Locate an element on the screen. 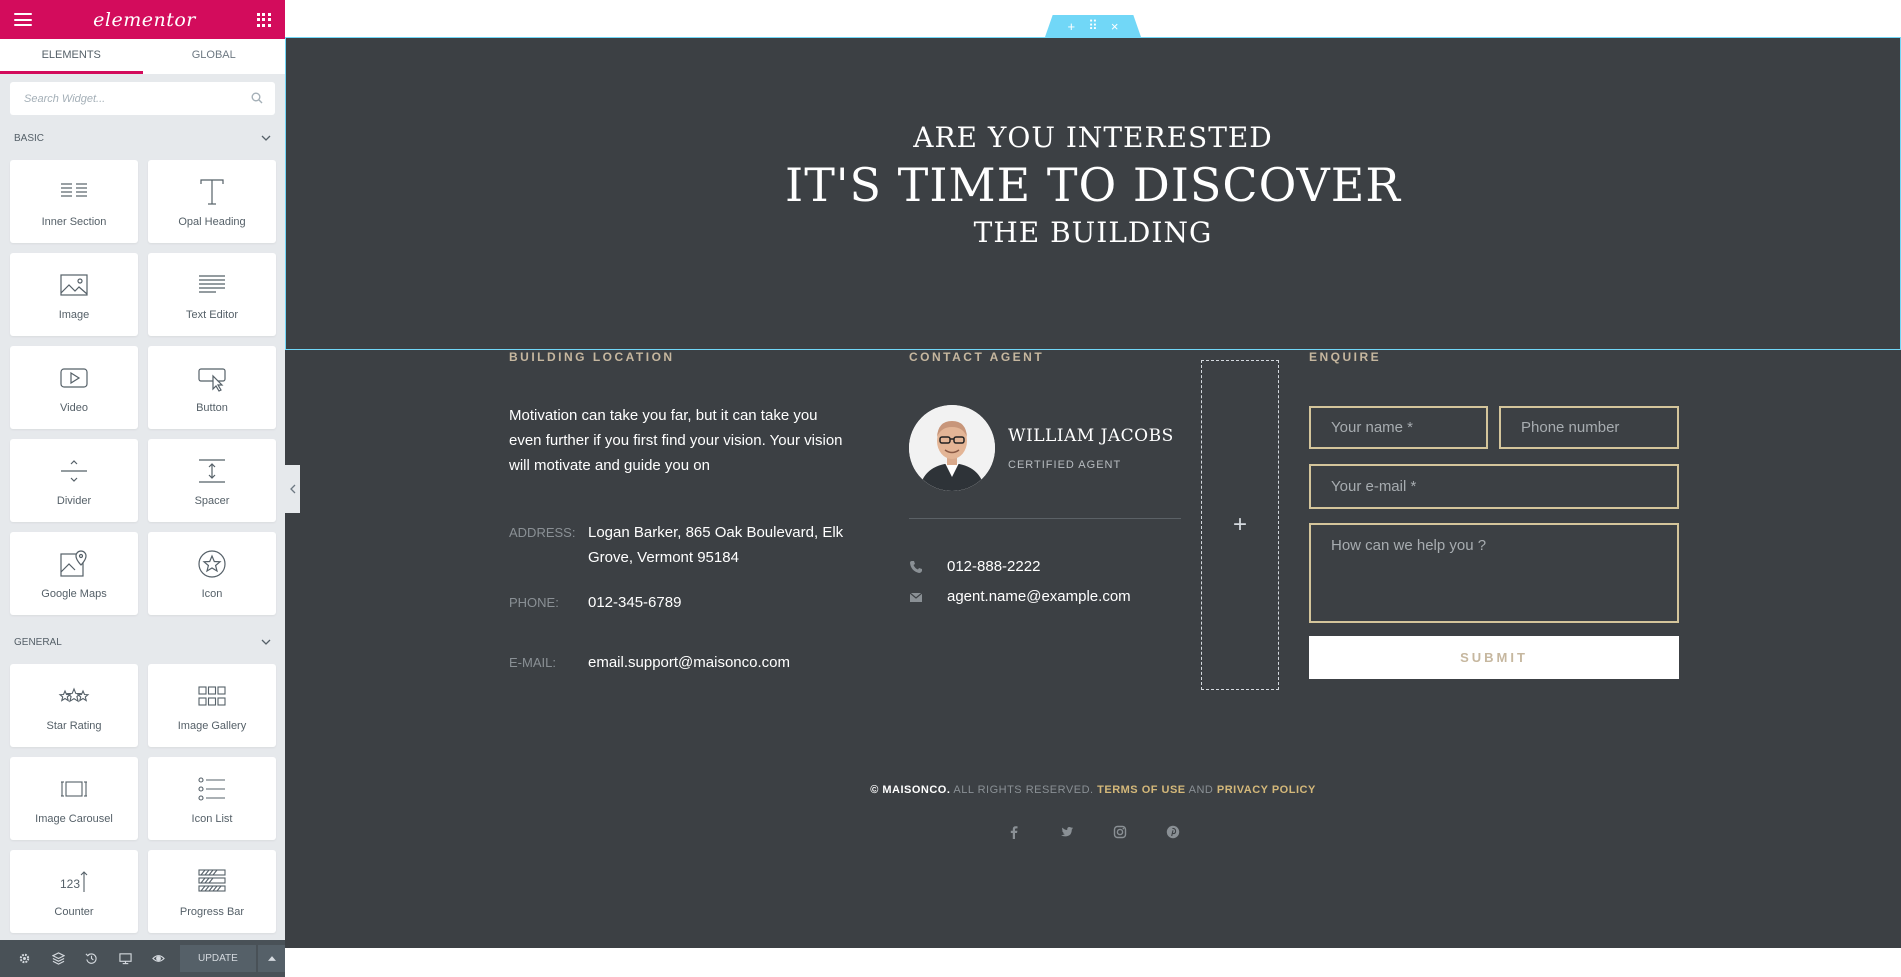 Image resolution: width=1901 pixels, height=977 pixels. section-handle: + ⠿ × is located at coordinates (1093, 26).